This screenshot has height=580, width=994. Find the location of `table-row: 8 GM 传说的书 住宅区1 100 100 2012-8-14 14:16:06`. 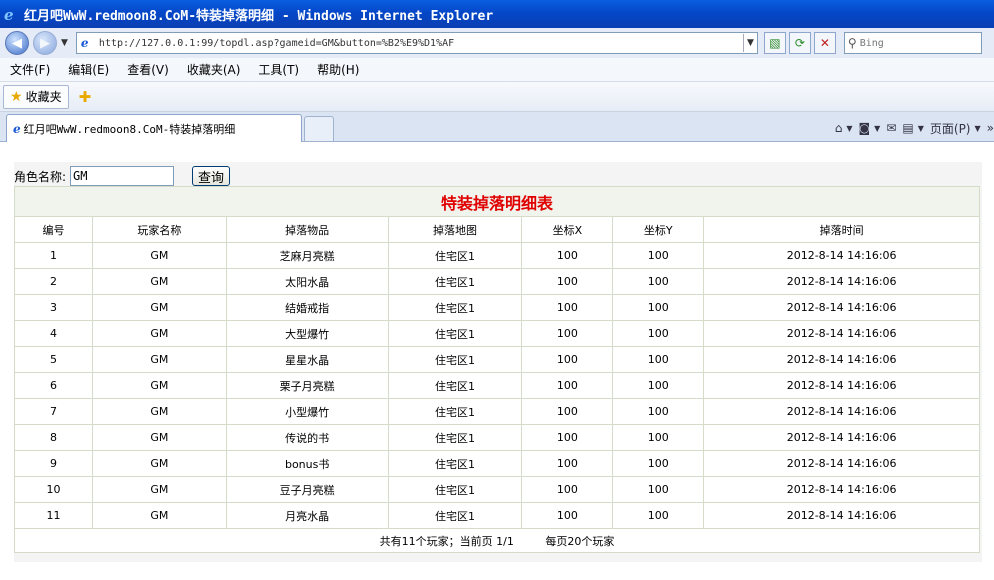

table-row: 8 GM 传说的书 住宅区1 100 100 2012-8-14 14:16:06 is located at coordinates (497, 437).